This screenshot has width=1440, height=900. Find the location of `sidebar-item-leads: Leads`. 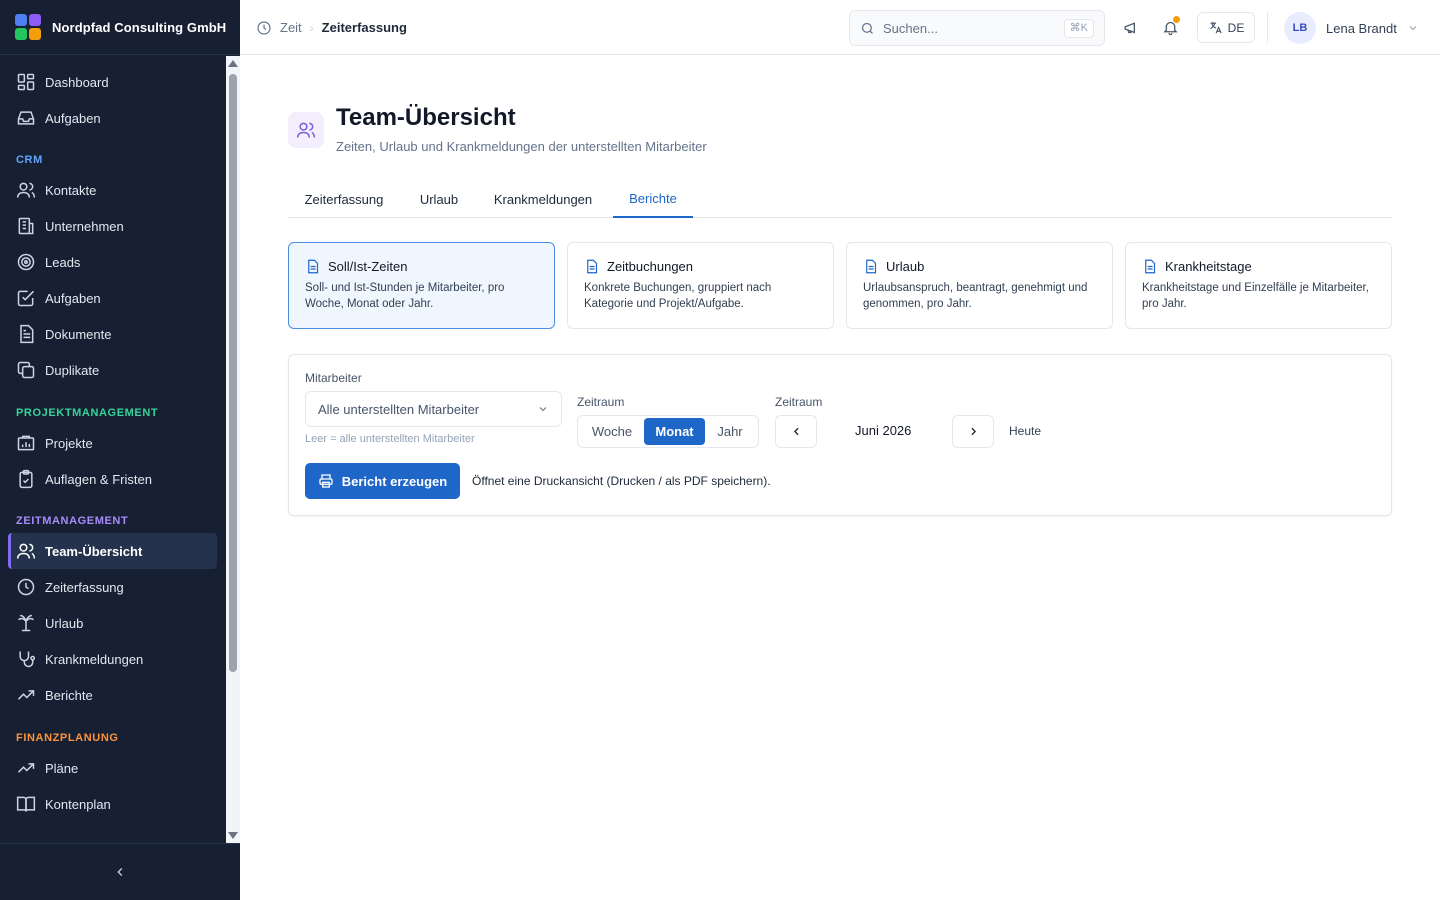

sidebar-item-leads: Leads is located at coordinates (112, 262).